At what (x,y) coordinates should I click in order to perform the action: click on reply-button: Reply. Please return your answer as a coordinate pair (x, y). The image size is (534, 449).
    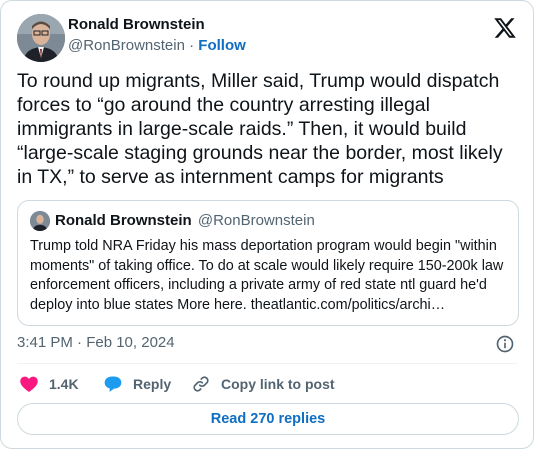
    Looking at the image, I should click on (137, 384).